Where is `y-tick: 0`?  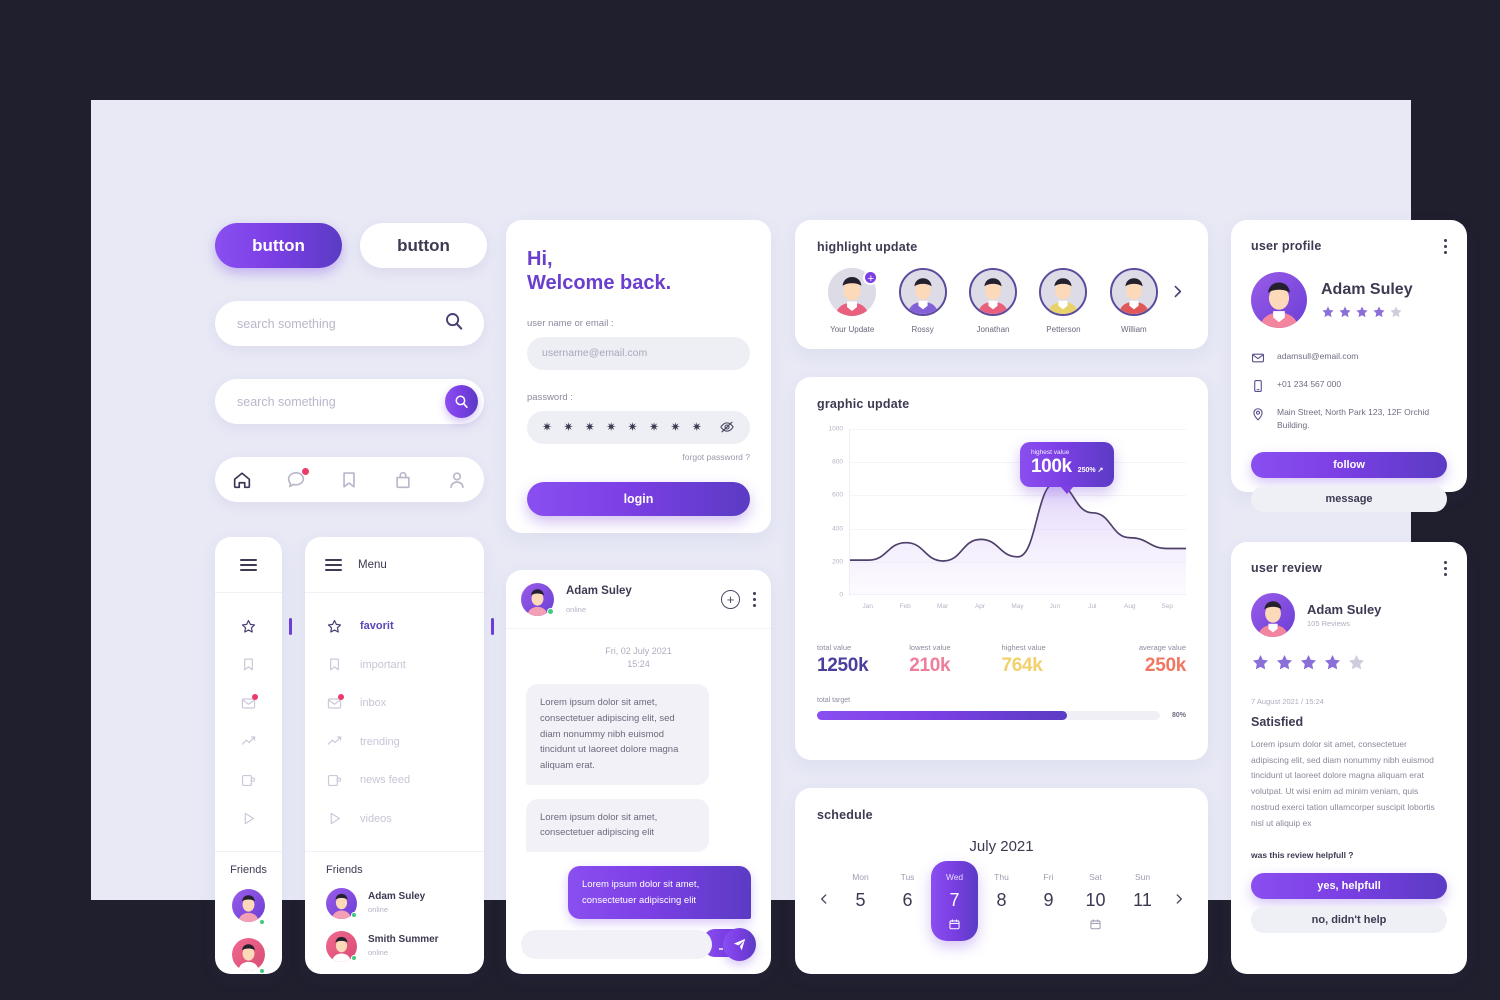 y-tick: 0 is located at coordinates (841, 595).